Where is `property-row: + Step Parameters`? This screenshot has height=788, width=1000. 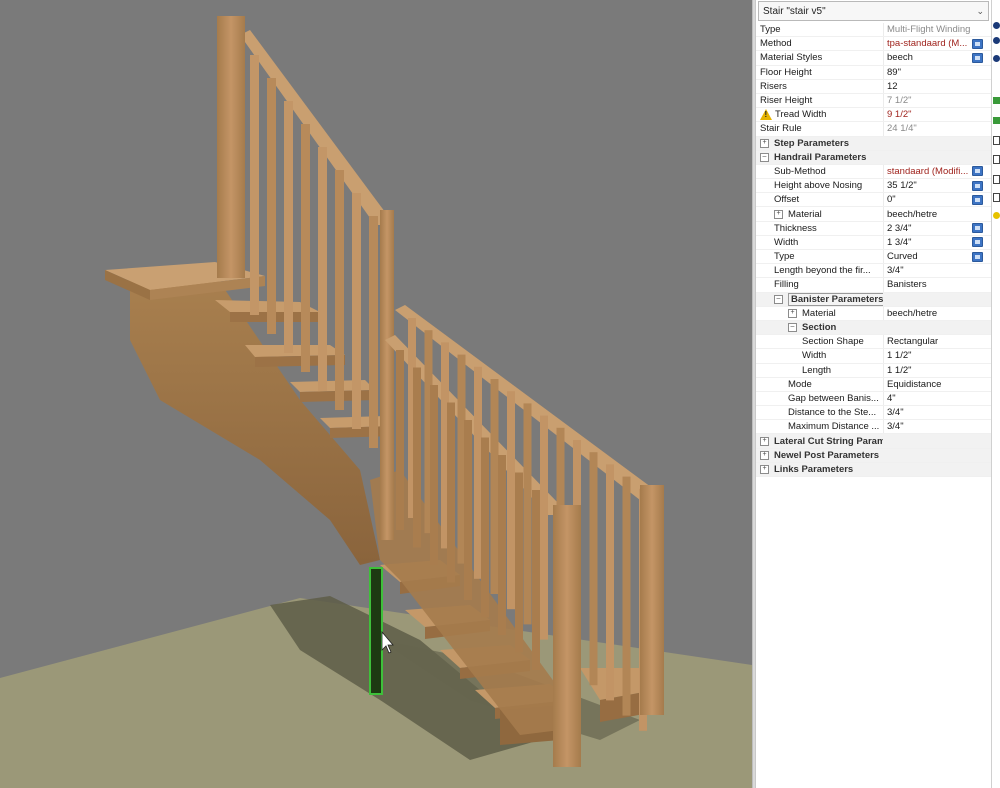 property-row: + Step Parameters is located at coordinates (873, 143).